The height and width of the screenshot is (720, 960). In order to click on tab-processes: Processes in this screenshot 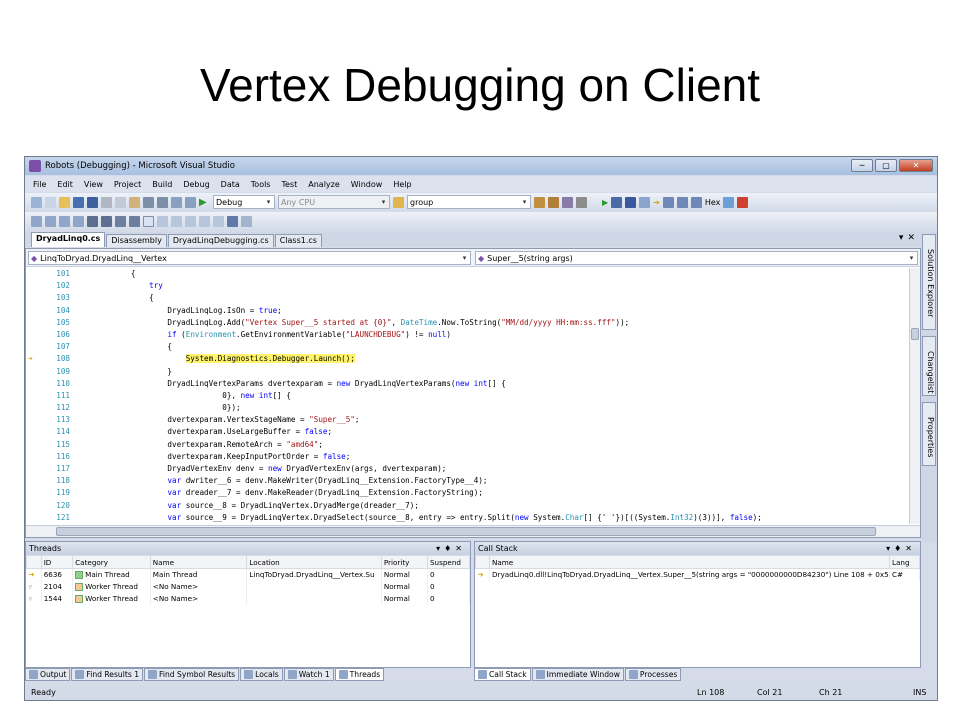, I will do `click(653, 674)`.